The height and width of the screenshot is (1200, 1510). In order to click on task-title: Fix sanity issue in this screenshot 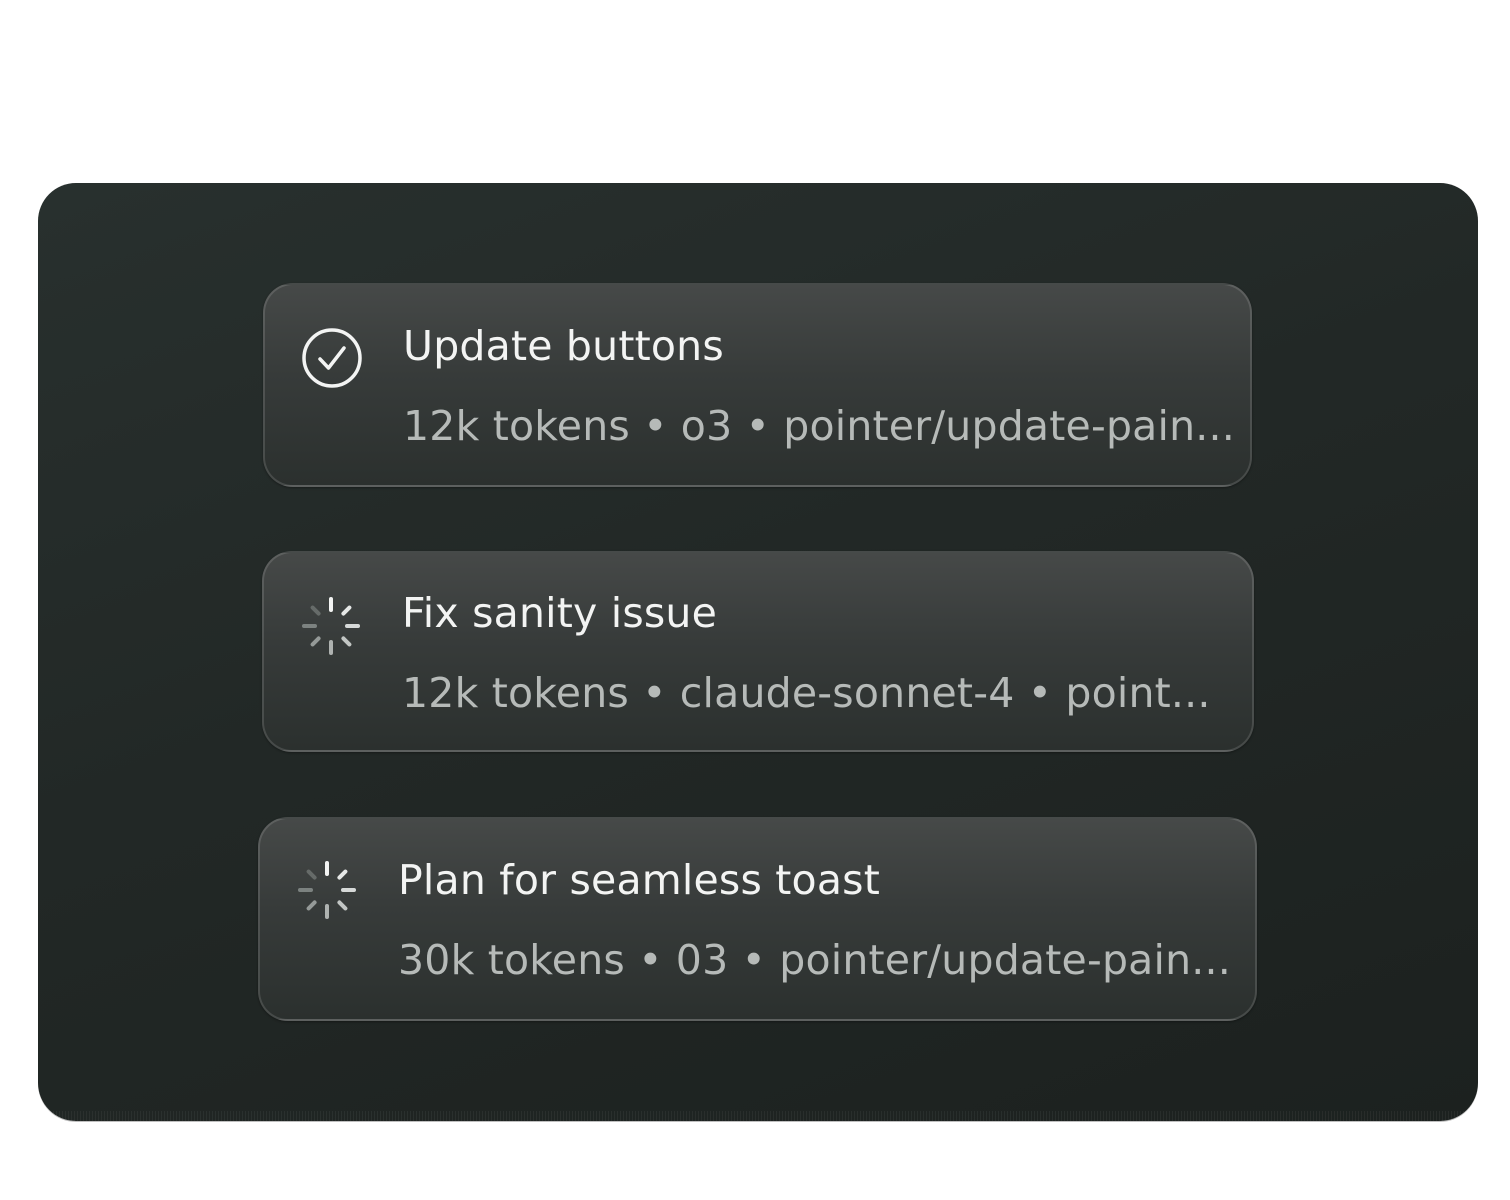, I will do `click(560, 613)`.